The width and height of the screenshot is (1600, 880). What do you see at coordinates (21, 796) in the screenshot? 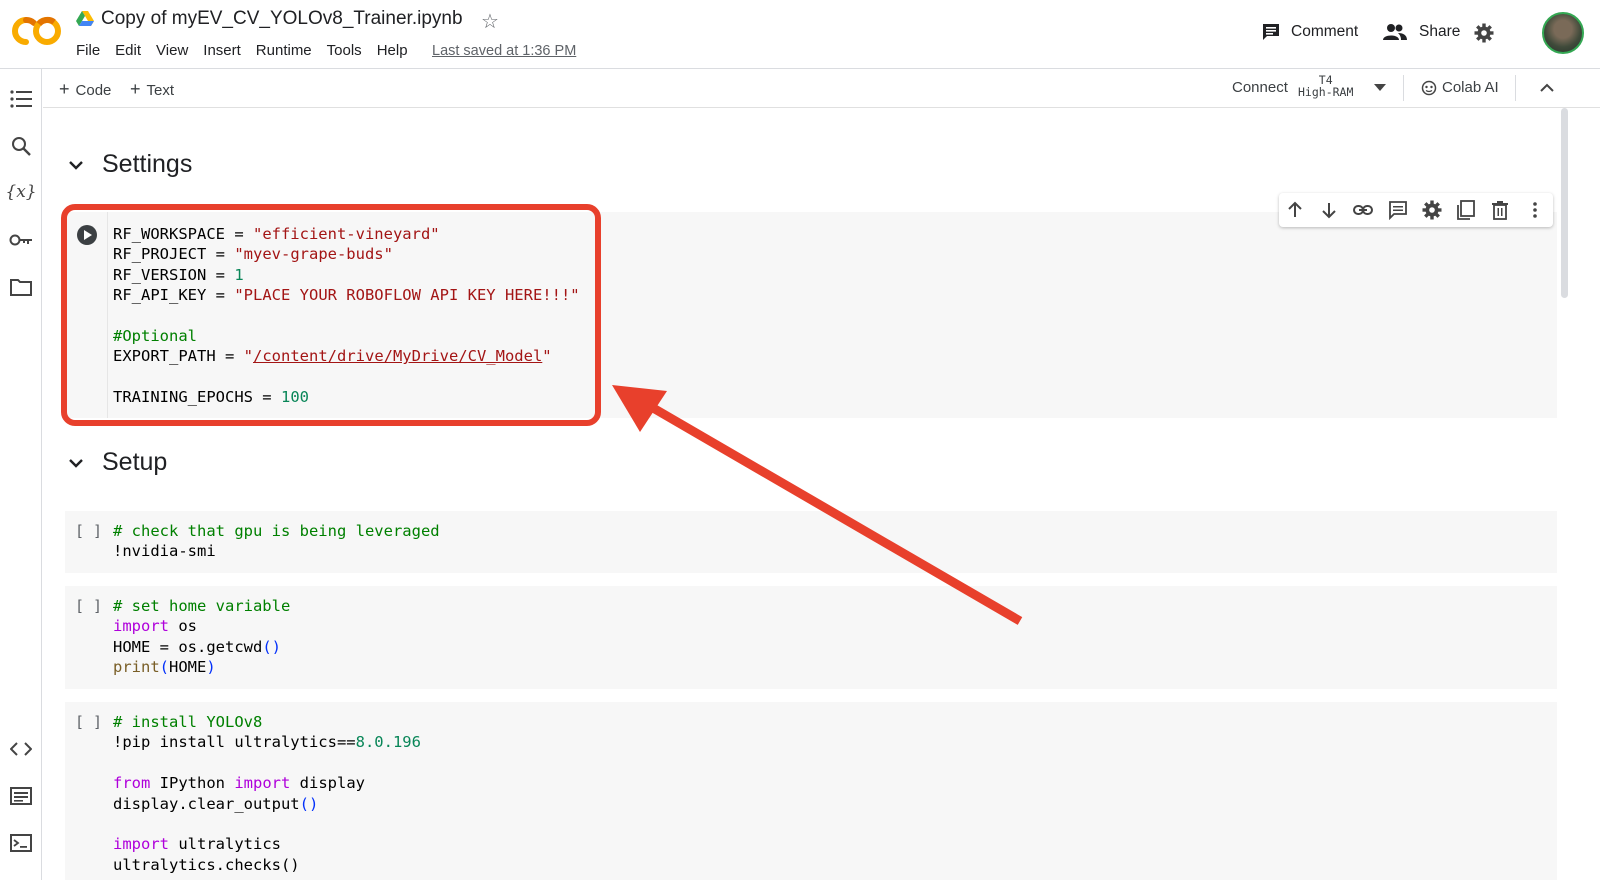
I see `command-palette-icon` at bounding box center [21, 796].